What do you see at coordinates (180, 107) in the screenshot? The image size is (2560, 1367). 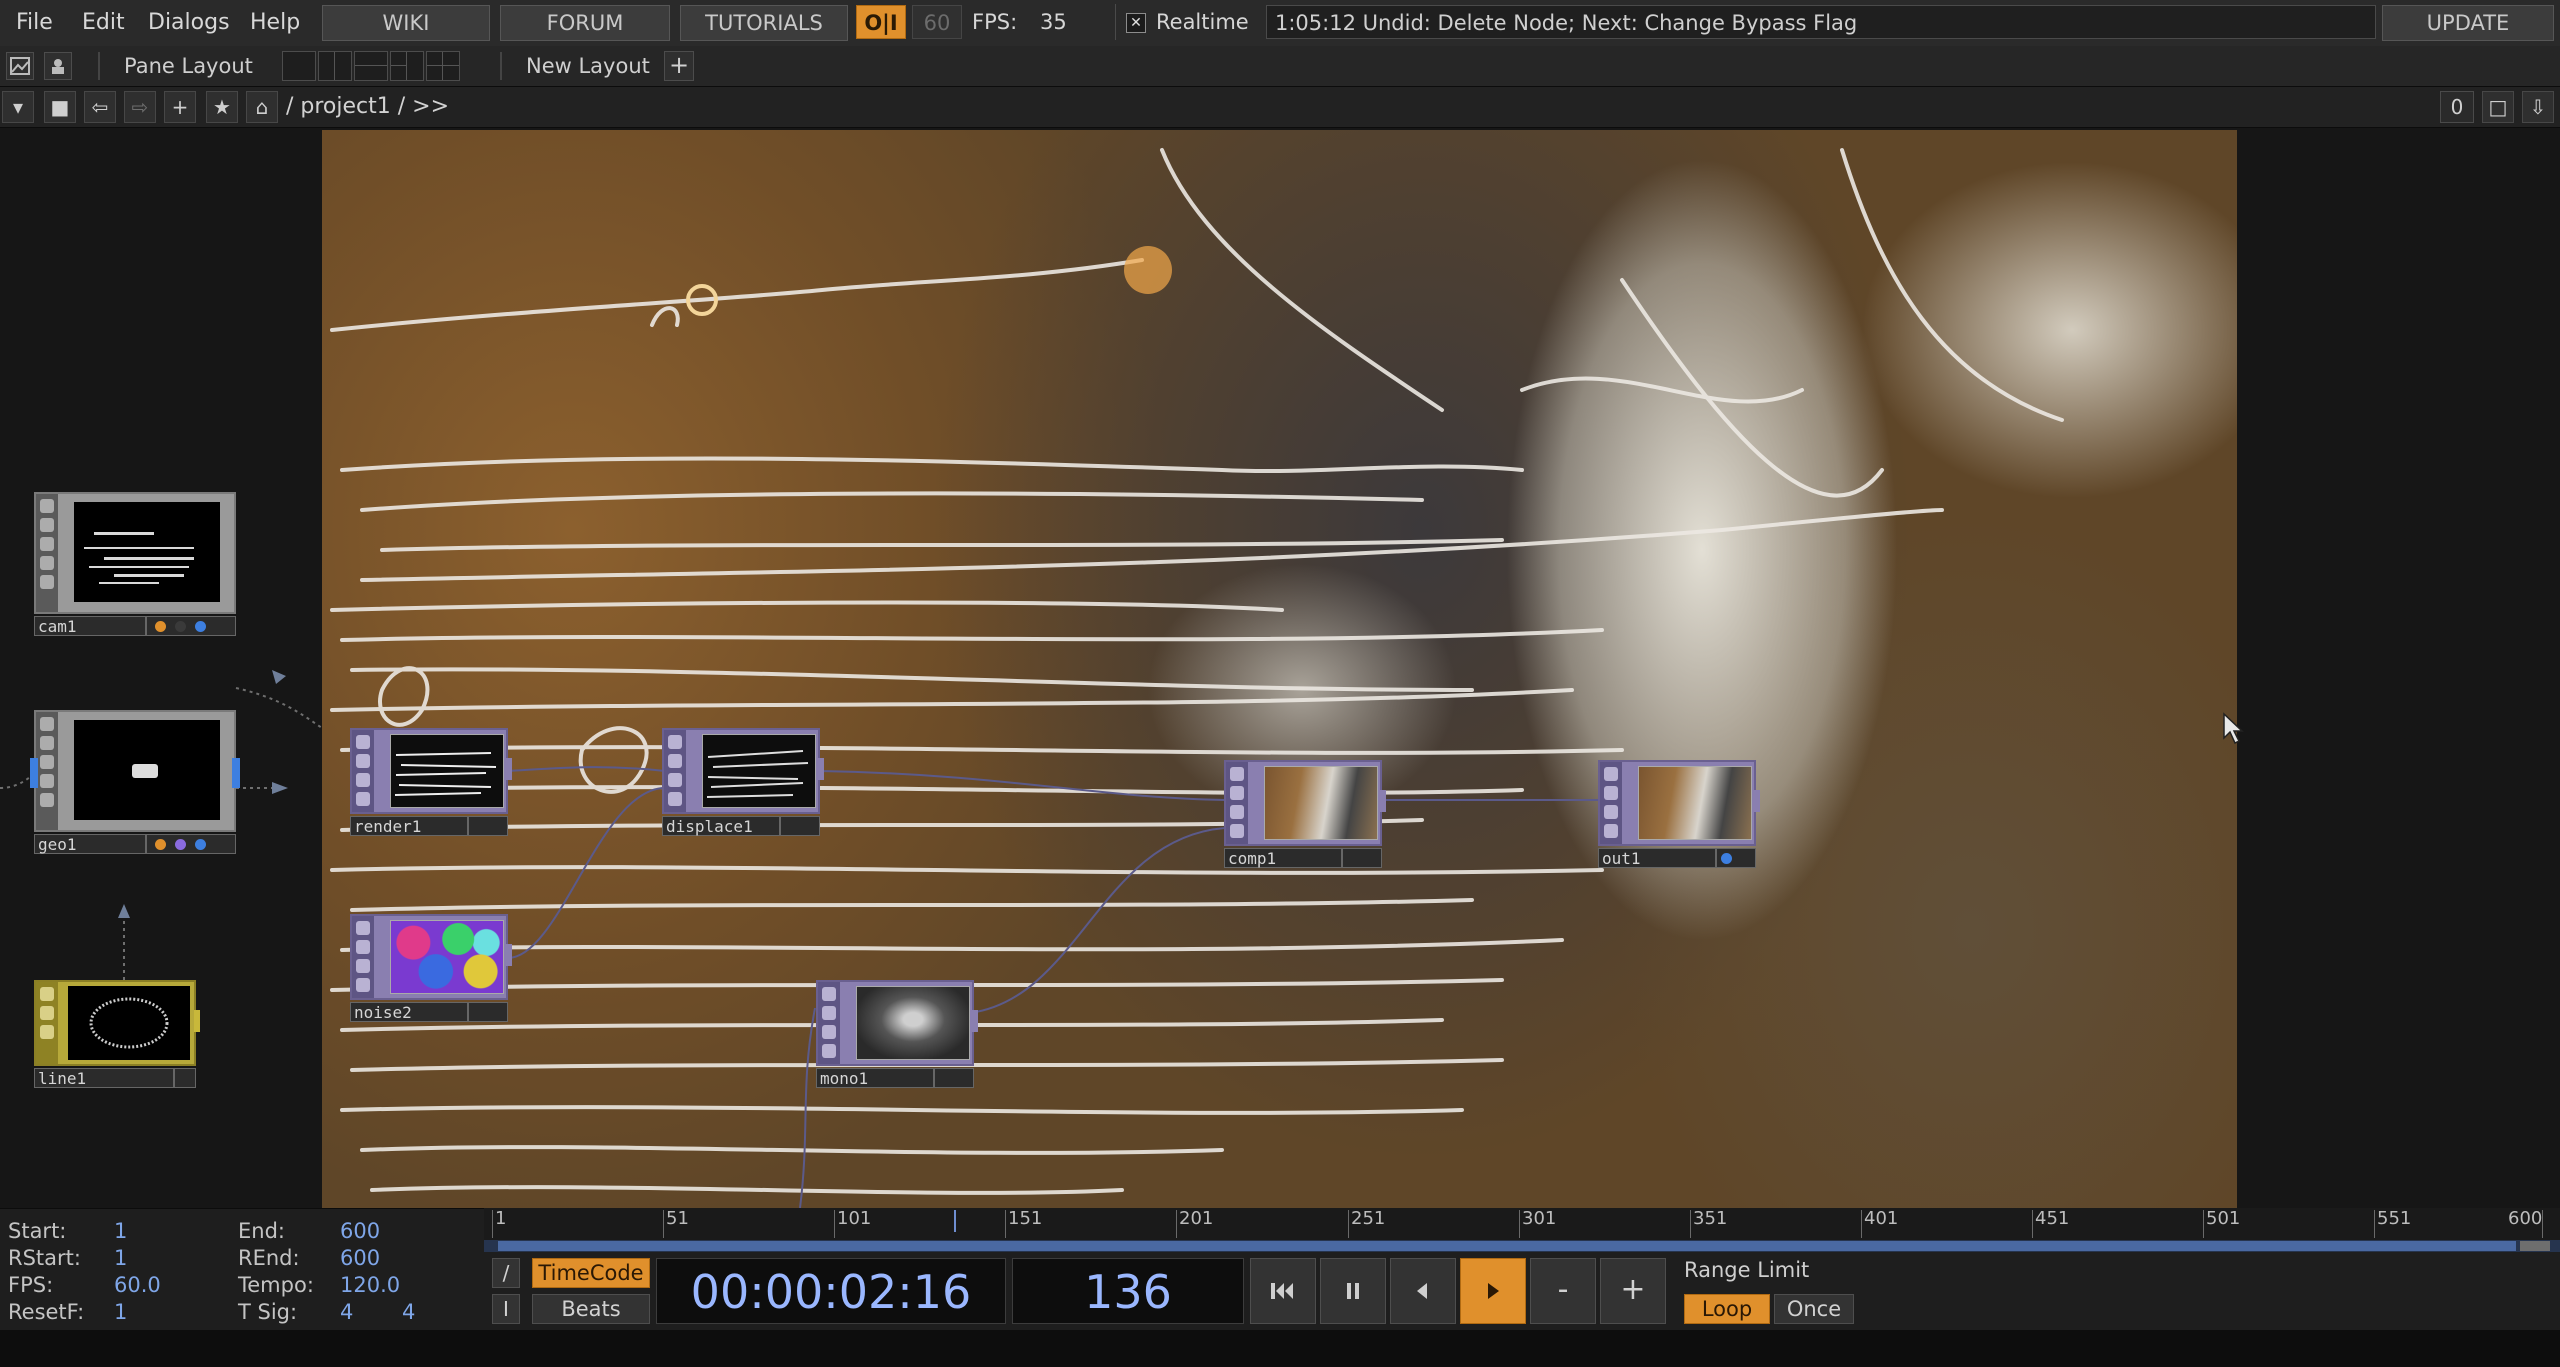 I see `add-operator-icon: +` at bounding box center [180, 107].